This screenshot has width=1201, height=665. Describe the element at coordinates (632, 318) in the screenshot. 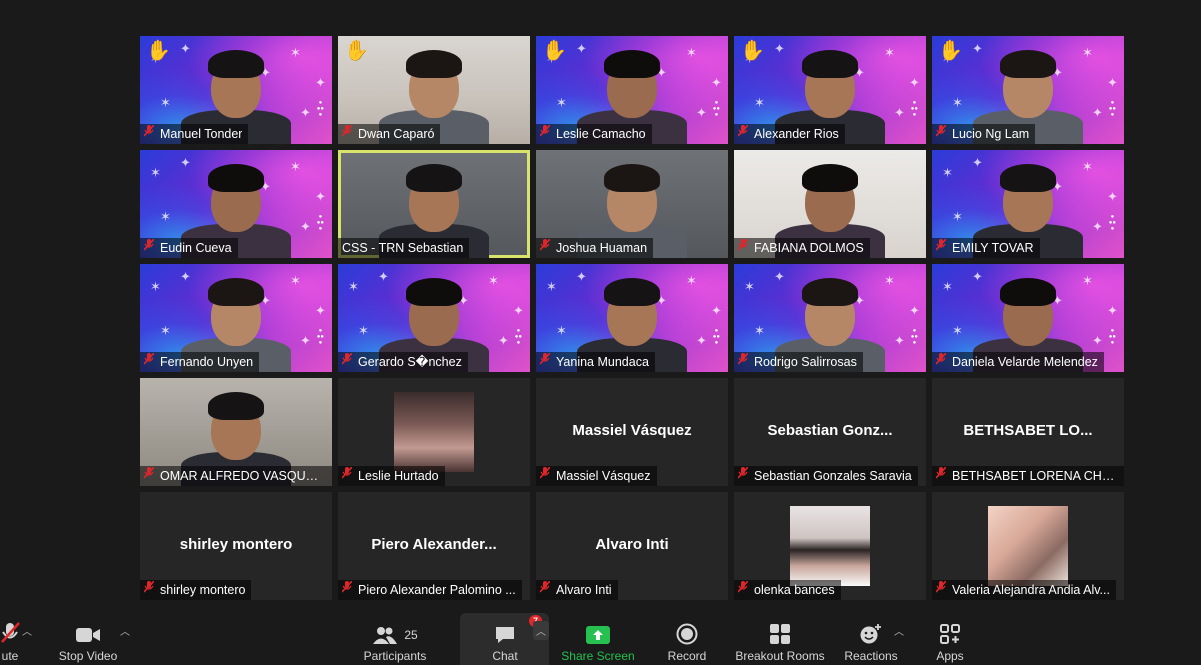

I see `participant-tile: ✶✦✦✶✦✦✶✦●●●●Yanina Mundaca` at that location.